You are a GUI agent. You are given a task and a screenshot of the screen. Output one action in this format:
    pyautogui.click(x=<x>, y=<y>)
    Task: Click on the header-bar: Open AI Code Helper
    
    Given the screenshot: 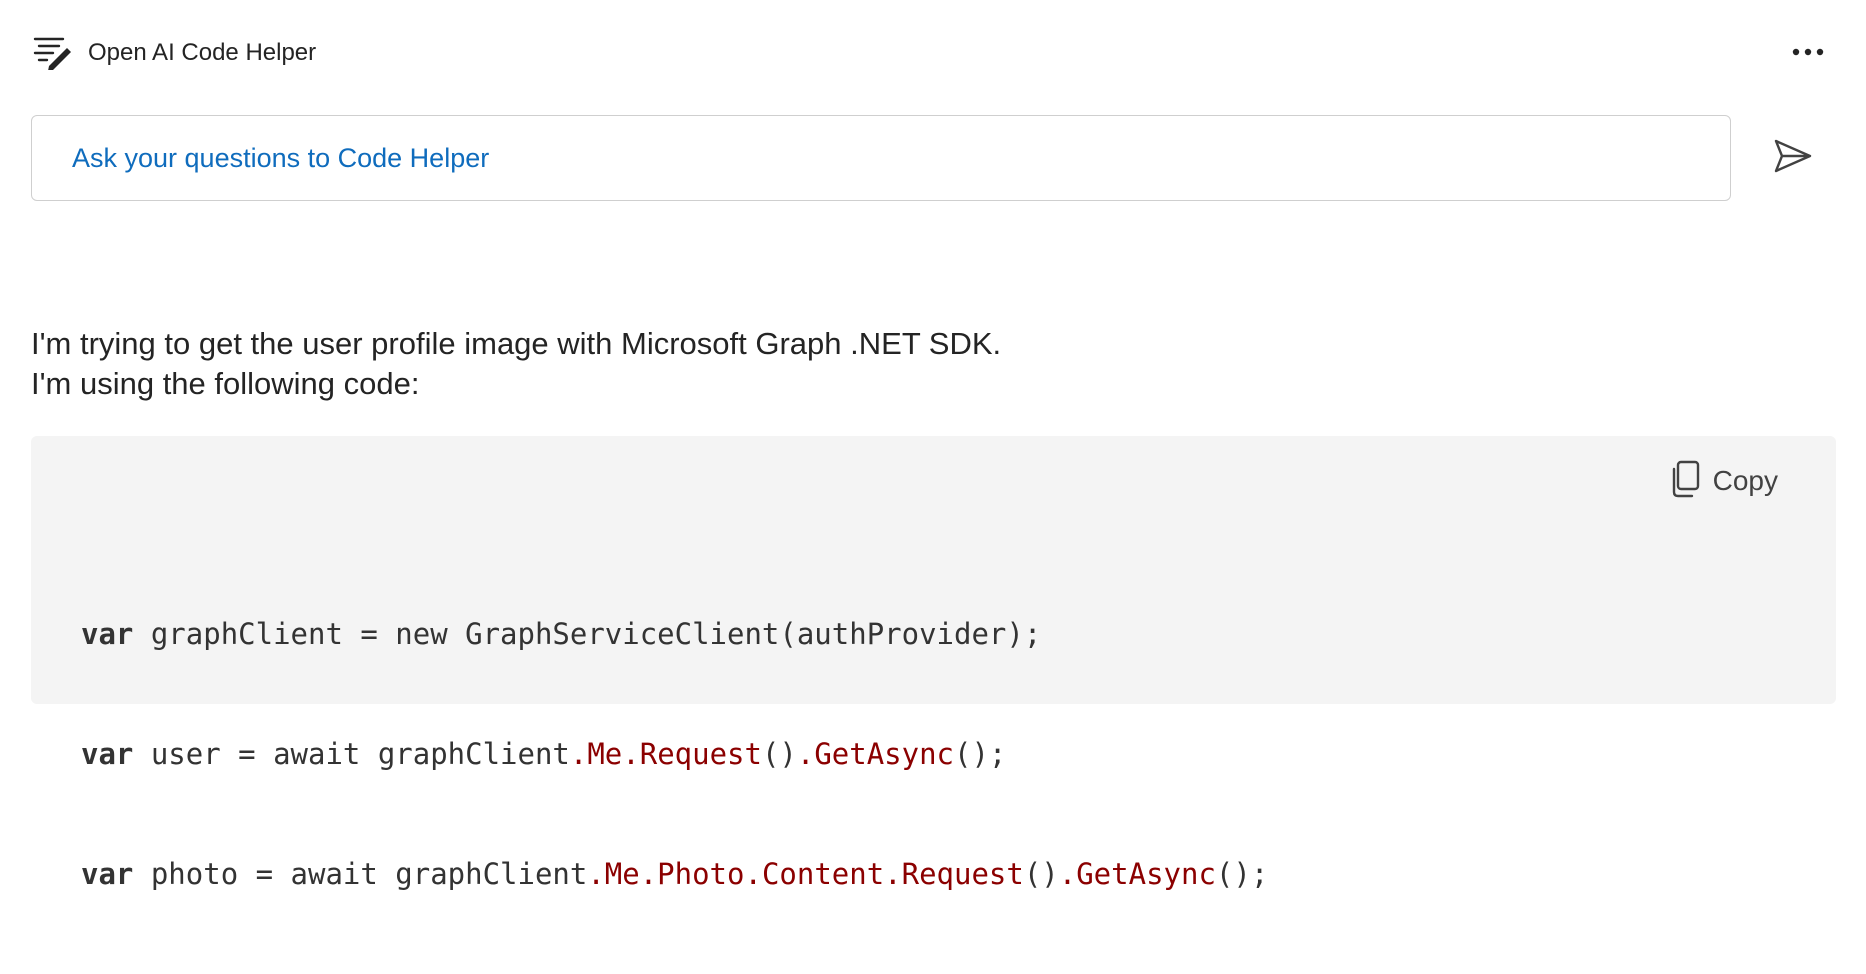 What is the action you would take?
    pyautogui.click(x=933, y=52)
    